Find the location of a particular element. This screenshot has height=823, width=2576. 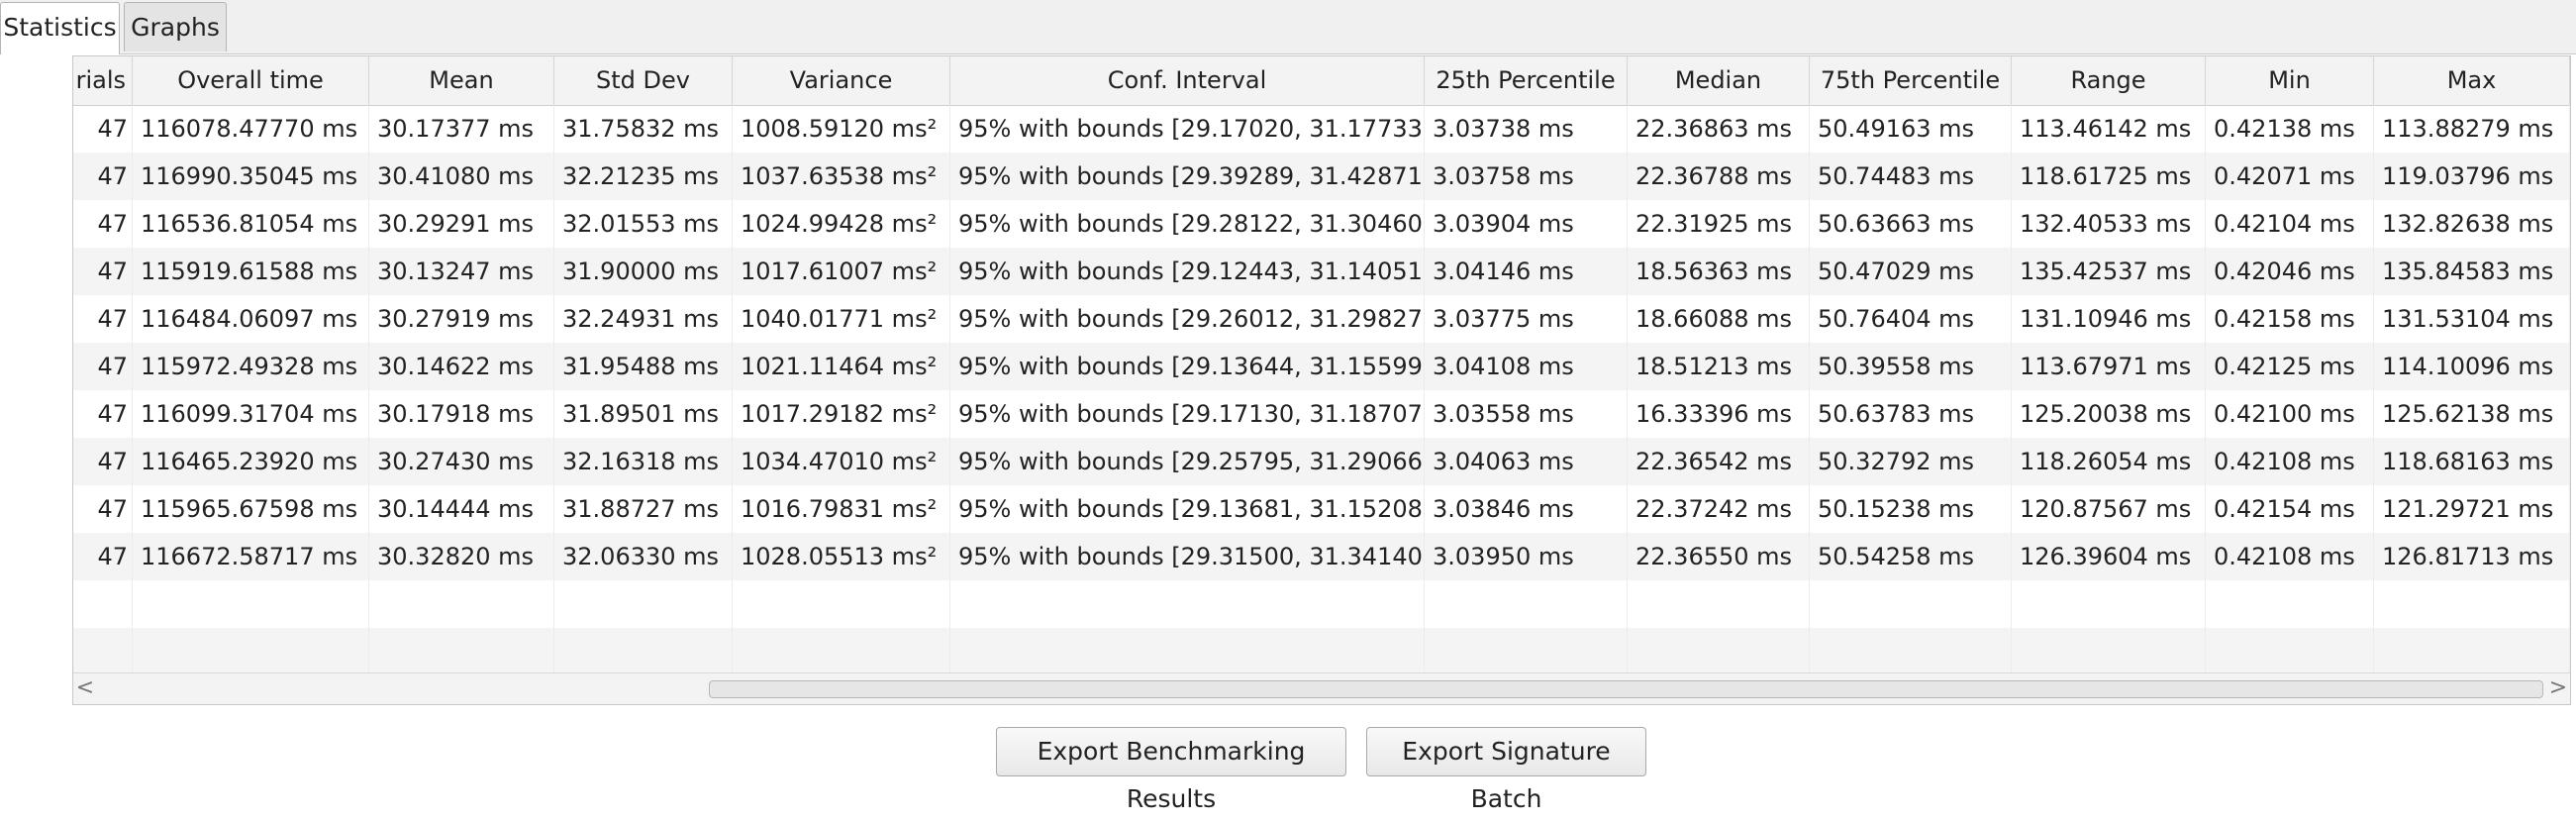

cell-min: 0.42100 ms is located at coordinates (2290, 414).